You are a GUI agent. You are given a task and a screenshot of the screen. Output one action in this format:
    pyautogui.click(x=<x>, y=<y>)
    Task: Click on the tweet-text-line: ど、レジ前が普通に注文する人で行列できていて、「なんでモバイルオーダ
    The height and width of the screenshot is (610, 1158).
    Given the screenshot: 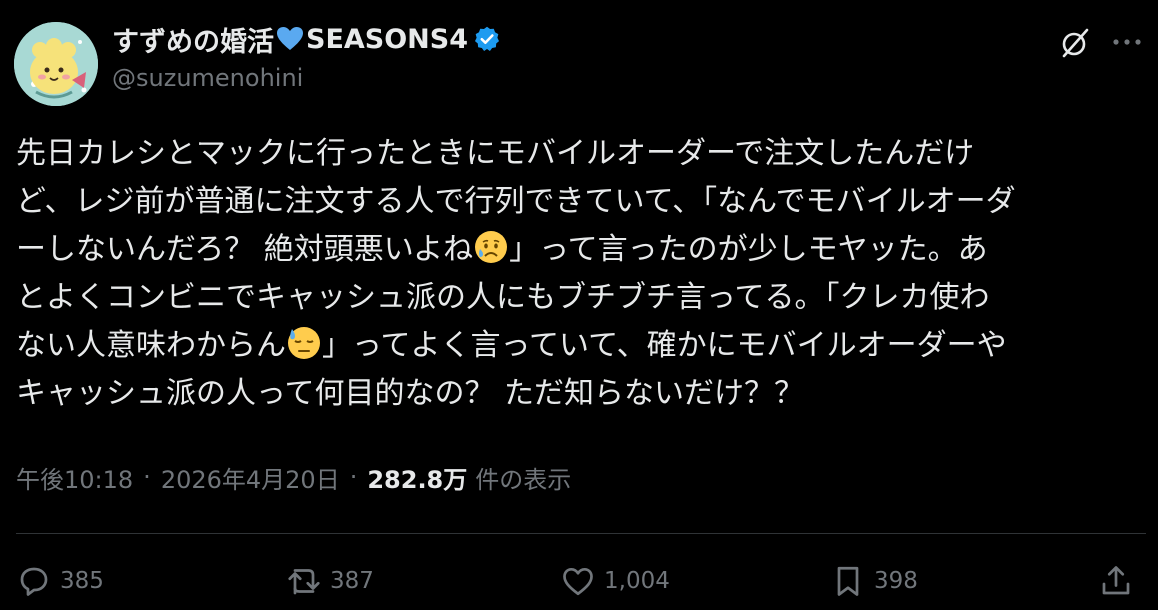 What is the action you would take?
    pyautogui.click(x=516, y=201)
    